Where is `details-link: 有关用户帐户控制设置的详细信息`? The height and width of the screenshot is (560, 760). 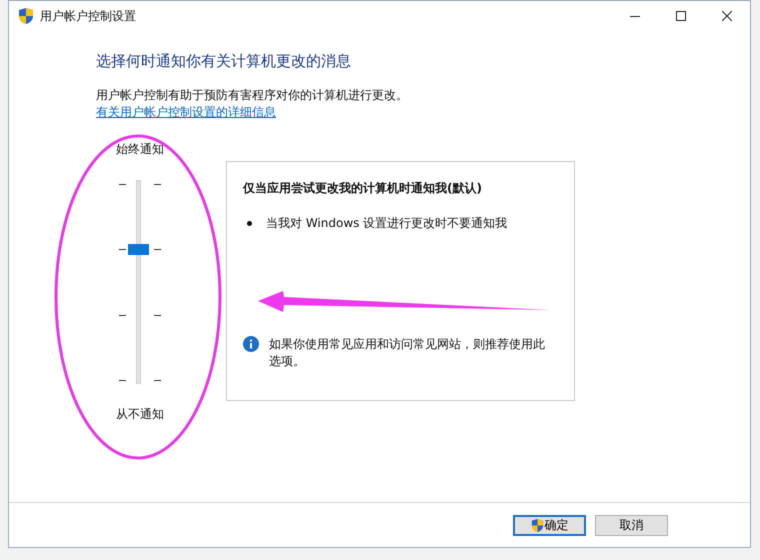
details-link: 有关用户帐户控制设置的详细信息 is located at coordinates (186, 112).